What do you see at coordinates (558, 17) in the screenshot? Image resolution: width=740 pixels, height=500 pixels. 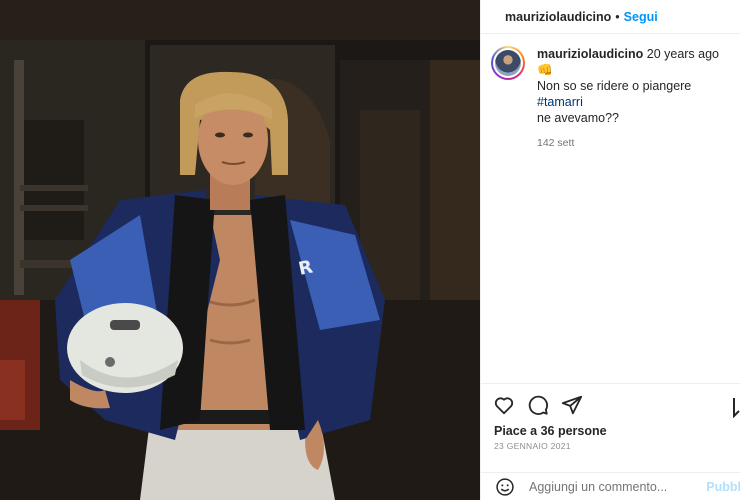 I see `post-username: mauriziolaudicino` at bounding box center [558, 17].